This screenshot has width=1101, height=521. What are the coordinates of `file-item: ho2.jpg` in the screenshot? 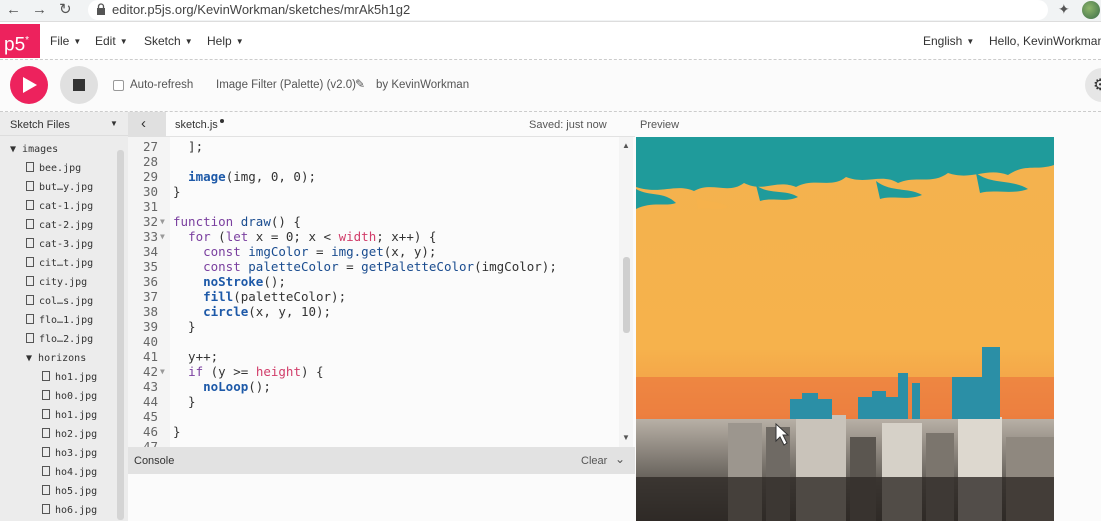 It's located at (69, 434).